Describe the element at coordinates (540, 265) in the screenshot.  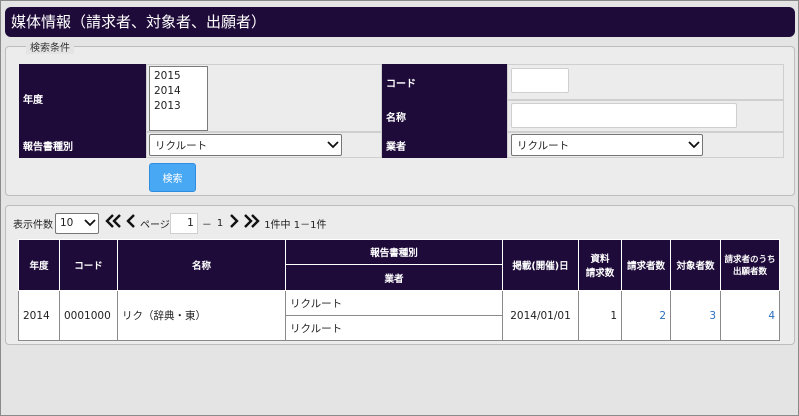
I see `header-publish-date: 掲載(開催)日` at that location.